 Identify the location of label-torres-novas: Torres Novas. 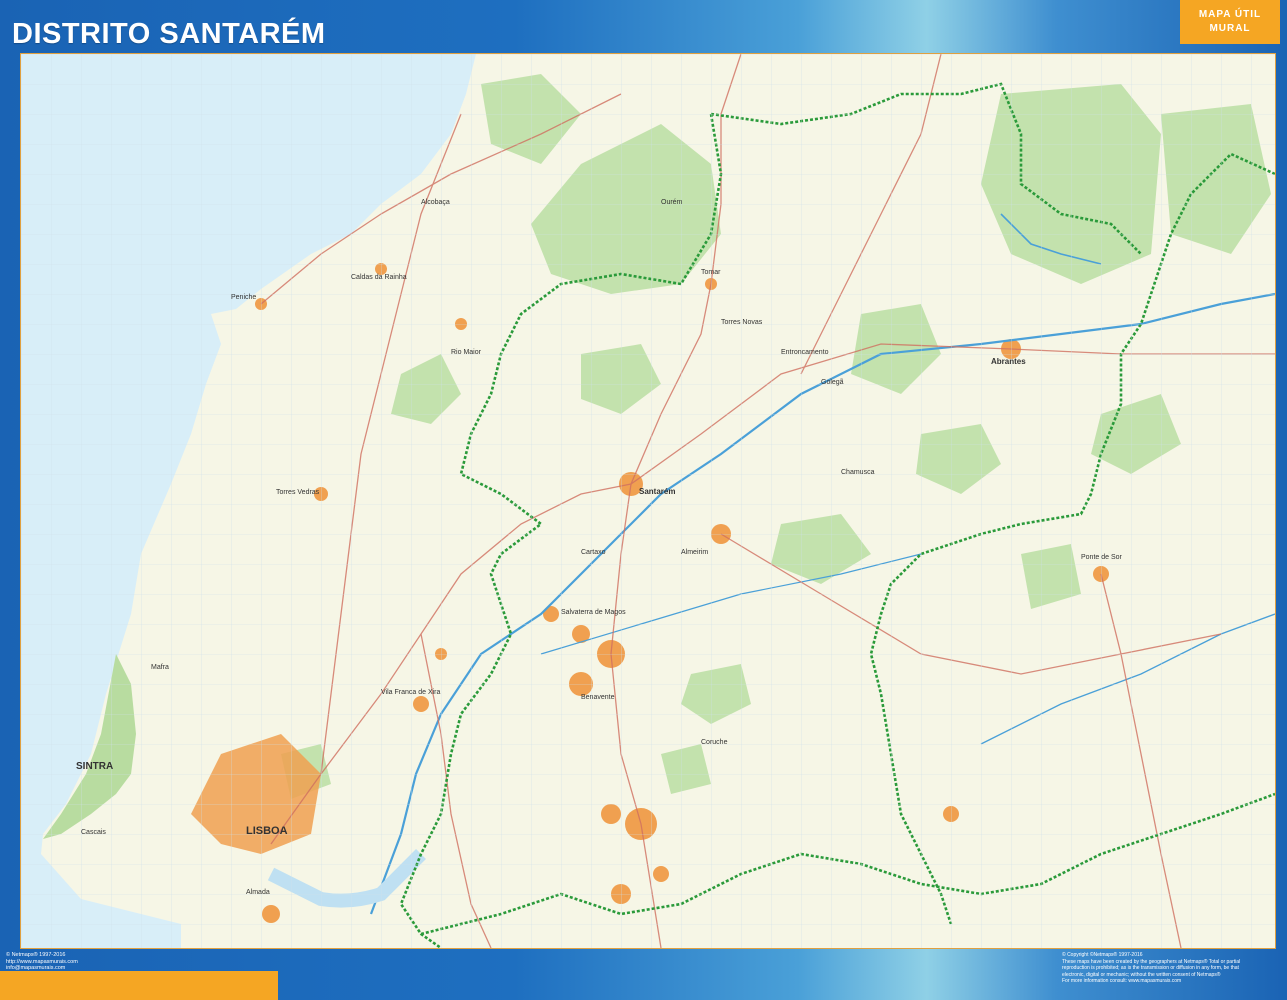
(742, 322).